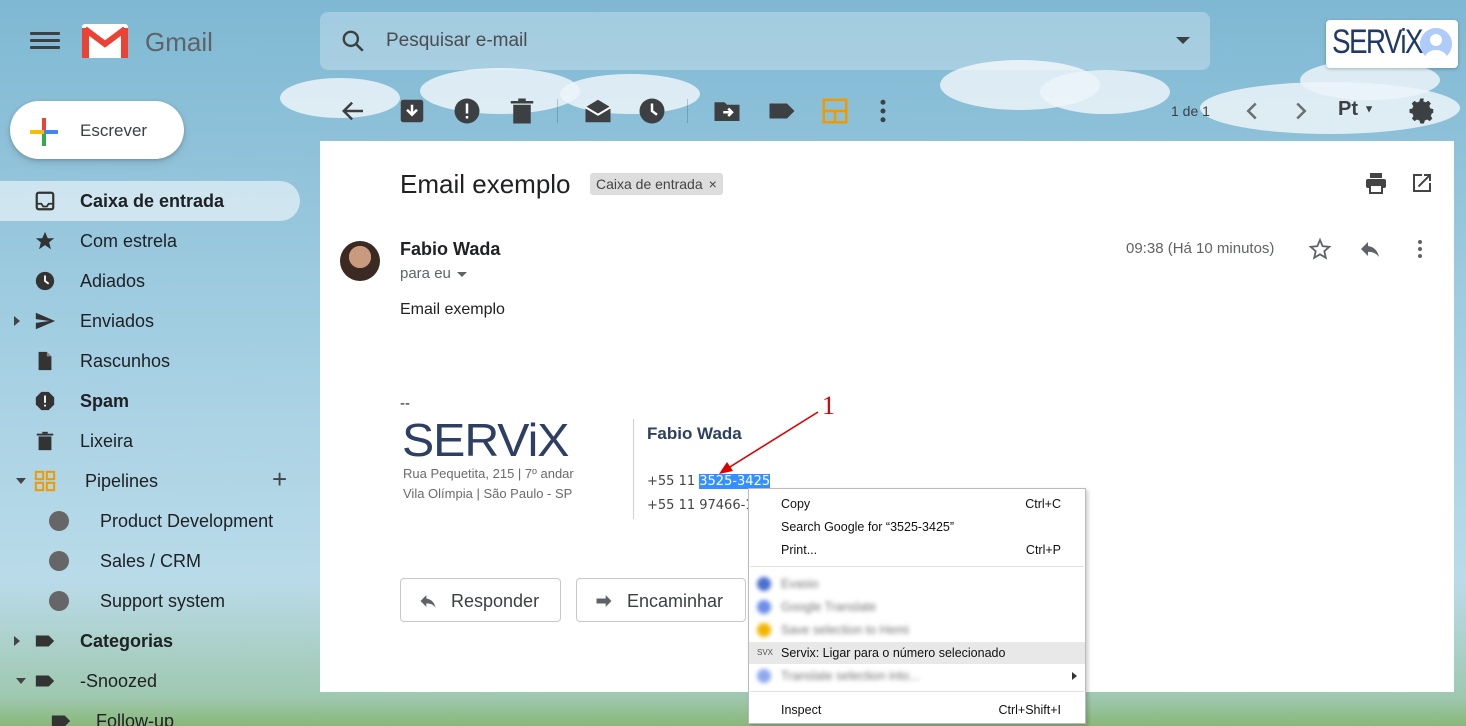 The width and height of the screenshot is (1466, 726). What do you see at coordinates (917, 630) in the screenshot?
I see `context-menu-extension-item: Save selection to Hemi` at bounding box center [917, 630].